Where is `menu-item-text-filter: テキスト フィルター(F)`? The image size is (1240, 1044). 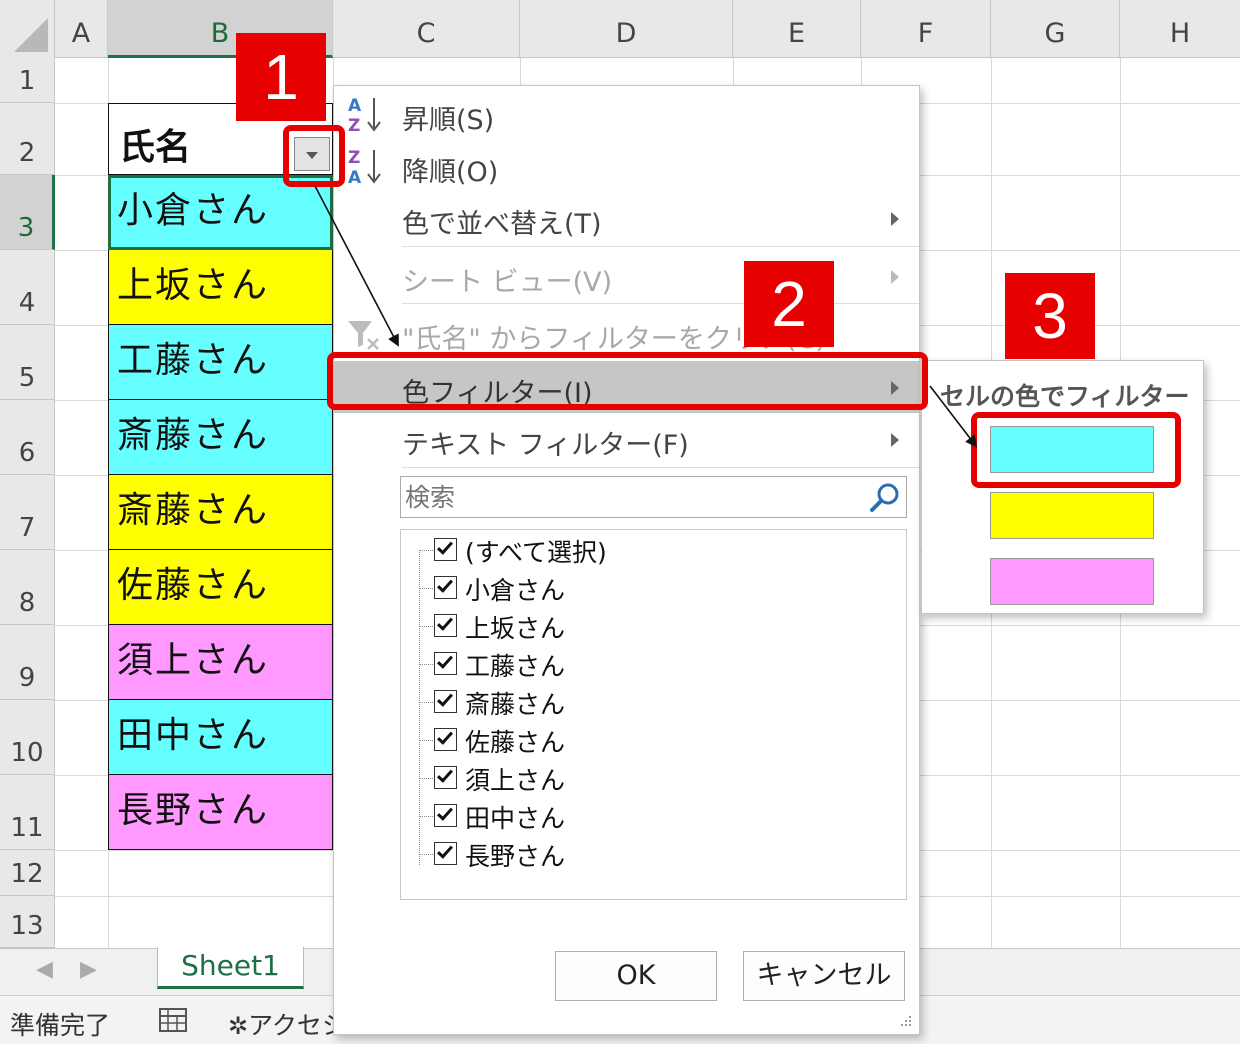 menu-item-text-filter: テキスト フィルター(F) is located at coordinates (626, 439).